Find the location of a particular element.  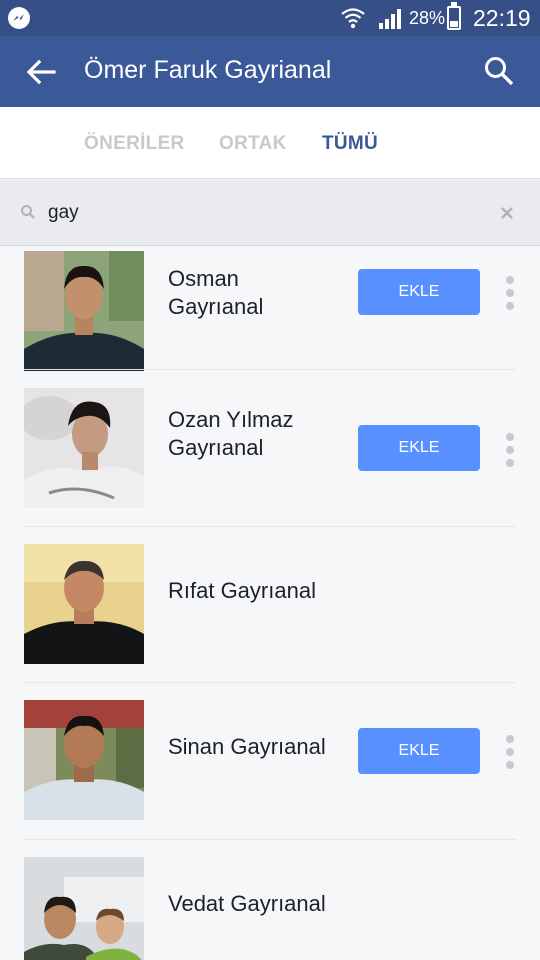

app-bar: Ömer Faruk Gayrianal is located at coordinates (270, 71).